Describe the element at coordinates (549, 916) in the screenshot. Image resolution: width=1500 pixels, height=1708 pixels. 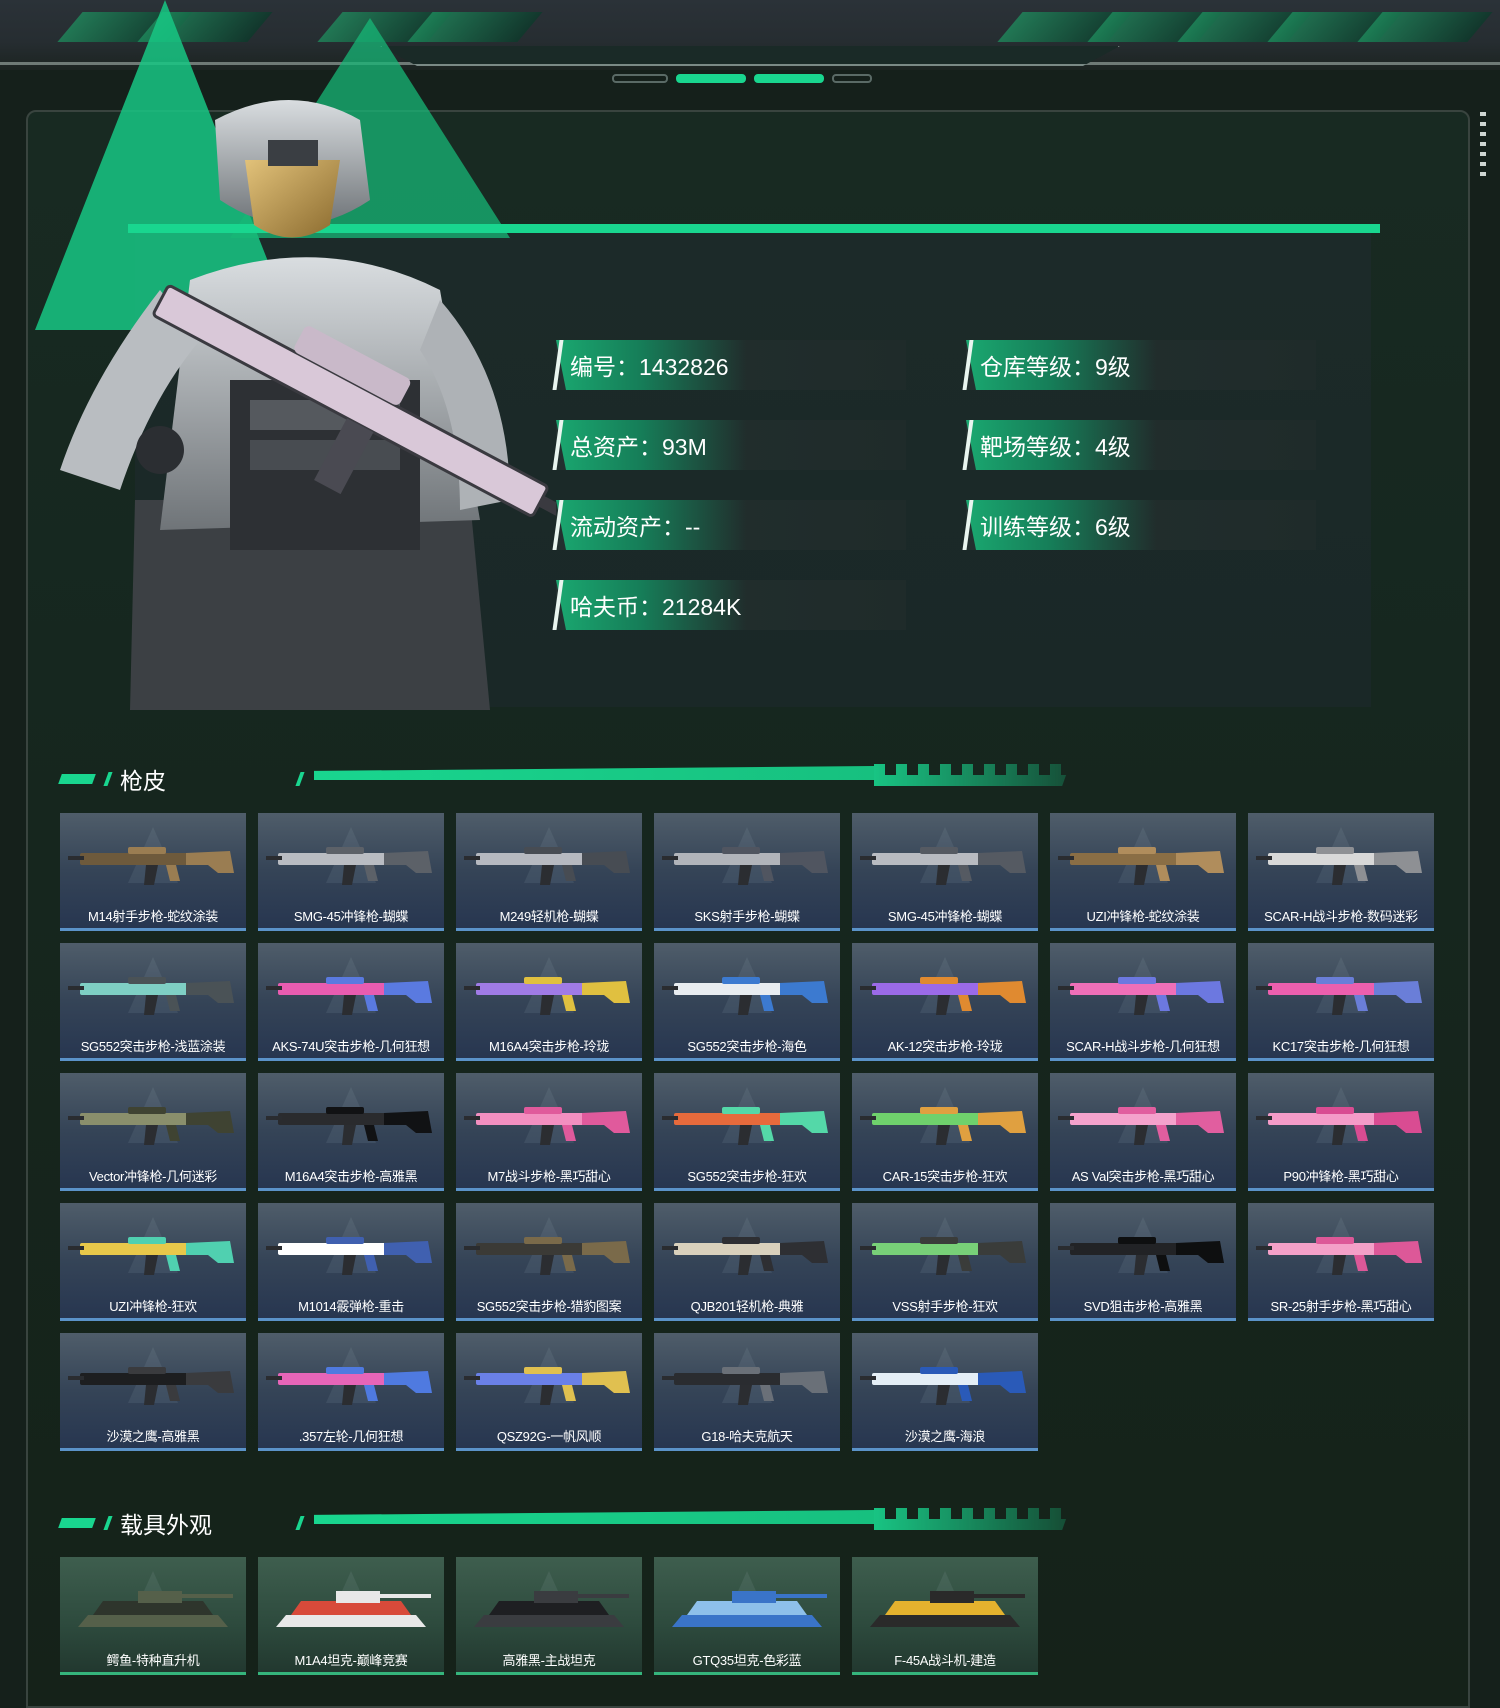
I see `skin-name: M249轻机枪-蝴蝶` at that location.